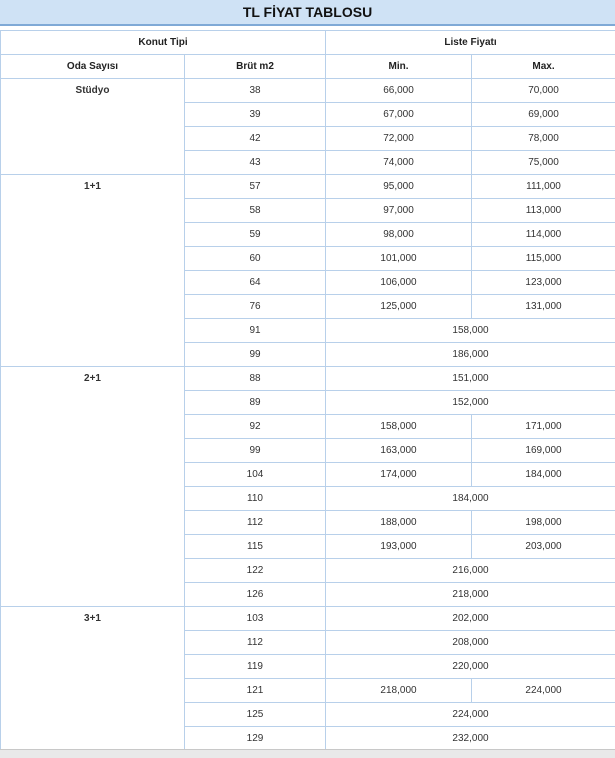 The width and height of the screenshot is (615, 758). Describe the element at coordinates (255, 498) in the screenshot. I see `area-cell: 110` at that location.